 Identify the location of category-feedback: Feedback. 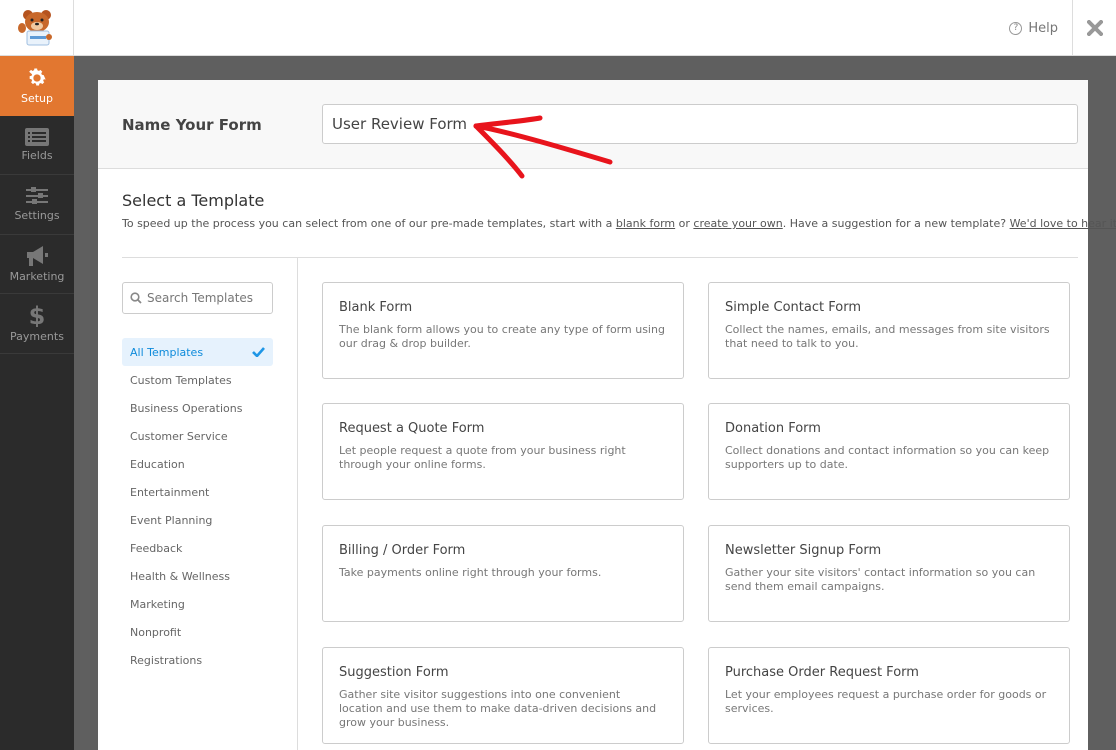
(197, 548).